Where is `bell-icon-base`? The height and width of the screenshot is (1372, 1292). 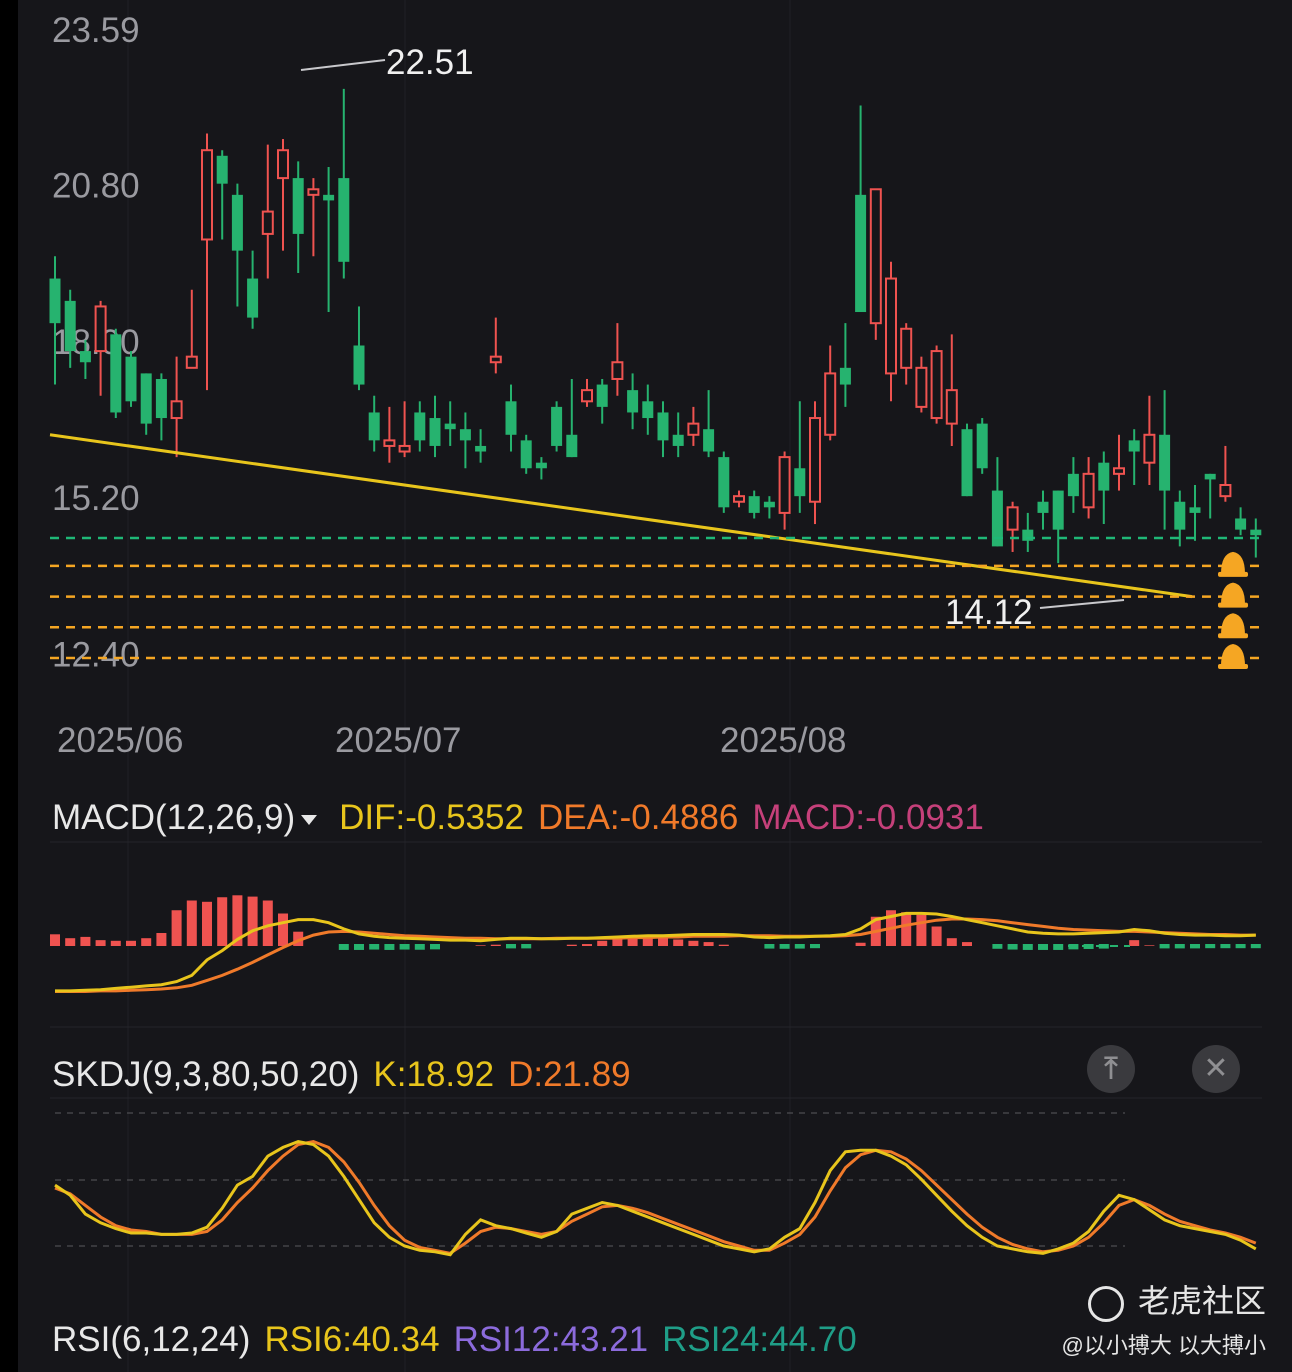 bell-icon-base is located at coordinates (1233, 666).